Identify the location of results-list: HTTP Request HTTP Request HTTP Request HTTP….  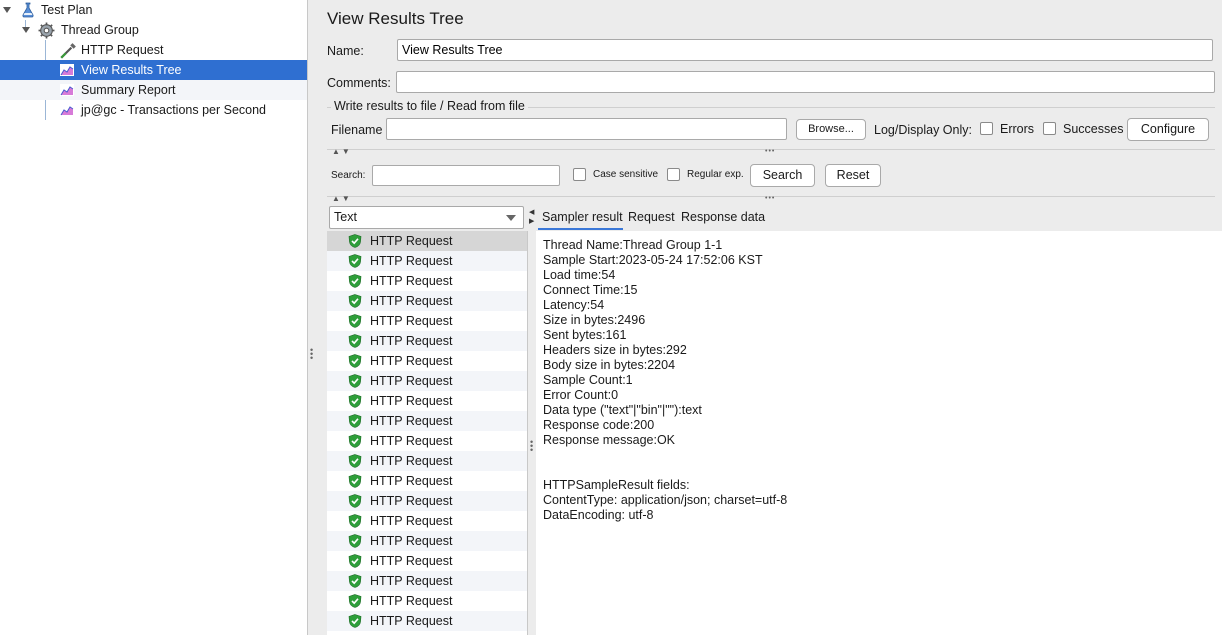
(427, 433).